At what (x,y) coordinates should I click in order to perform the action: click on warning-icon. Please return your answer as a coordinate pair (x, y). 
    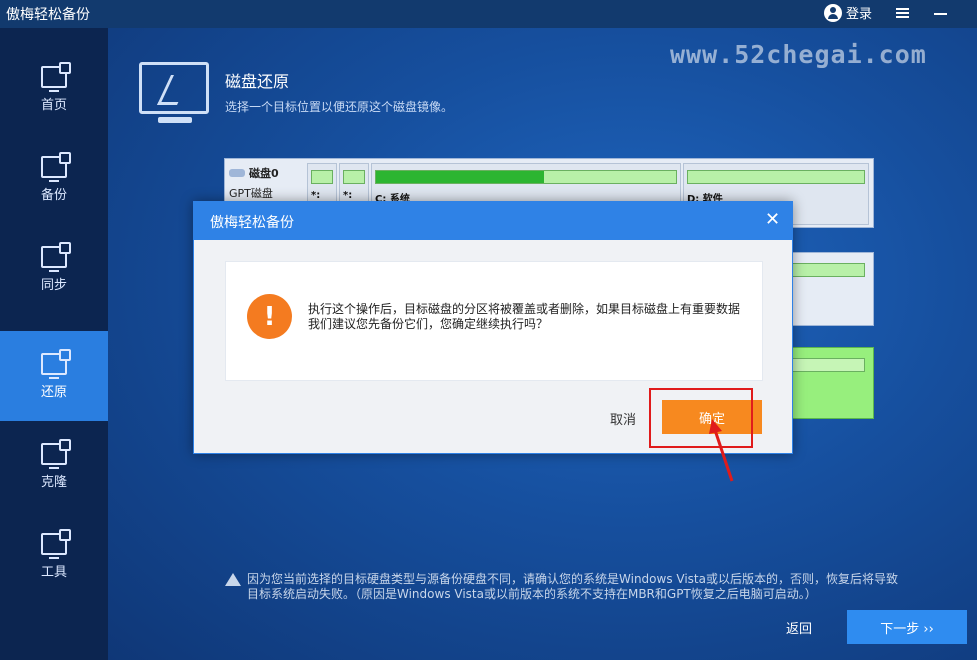
    Looking at the image, I should click on (233, 579).